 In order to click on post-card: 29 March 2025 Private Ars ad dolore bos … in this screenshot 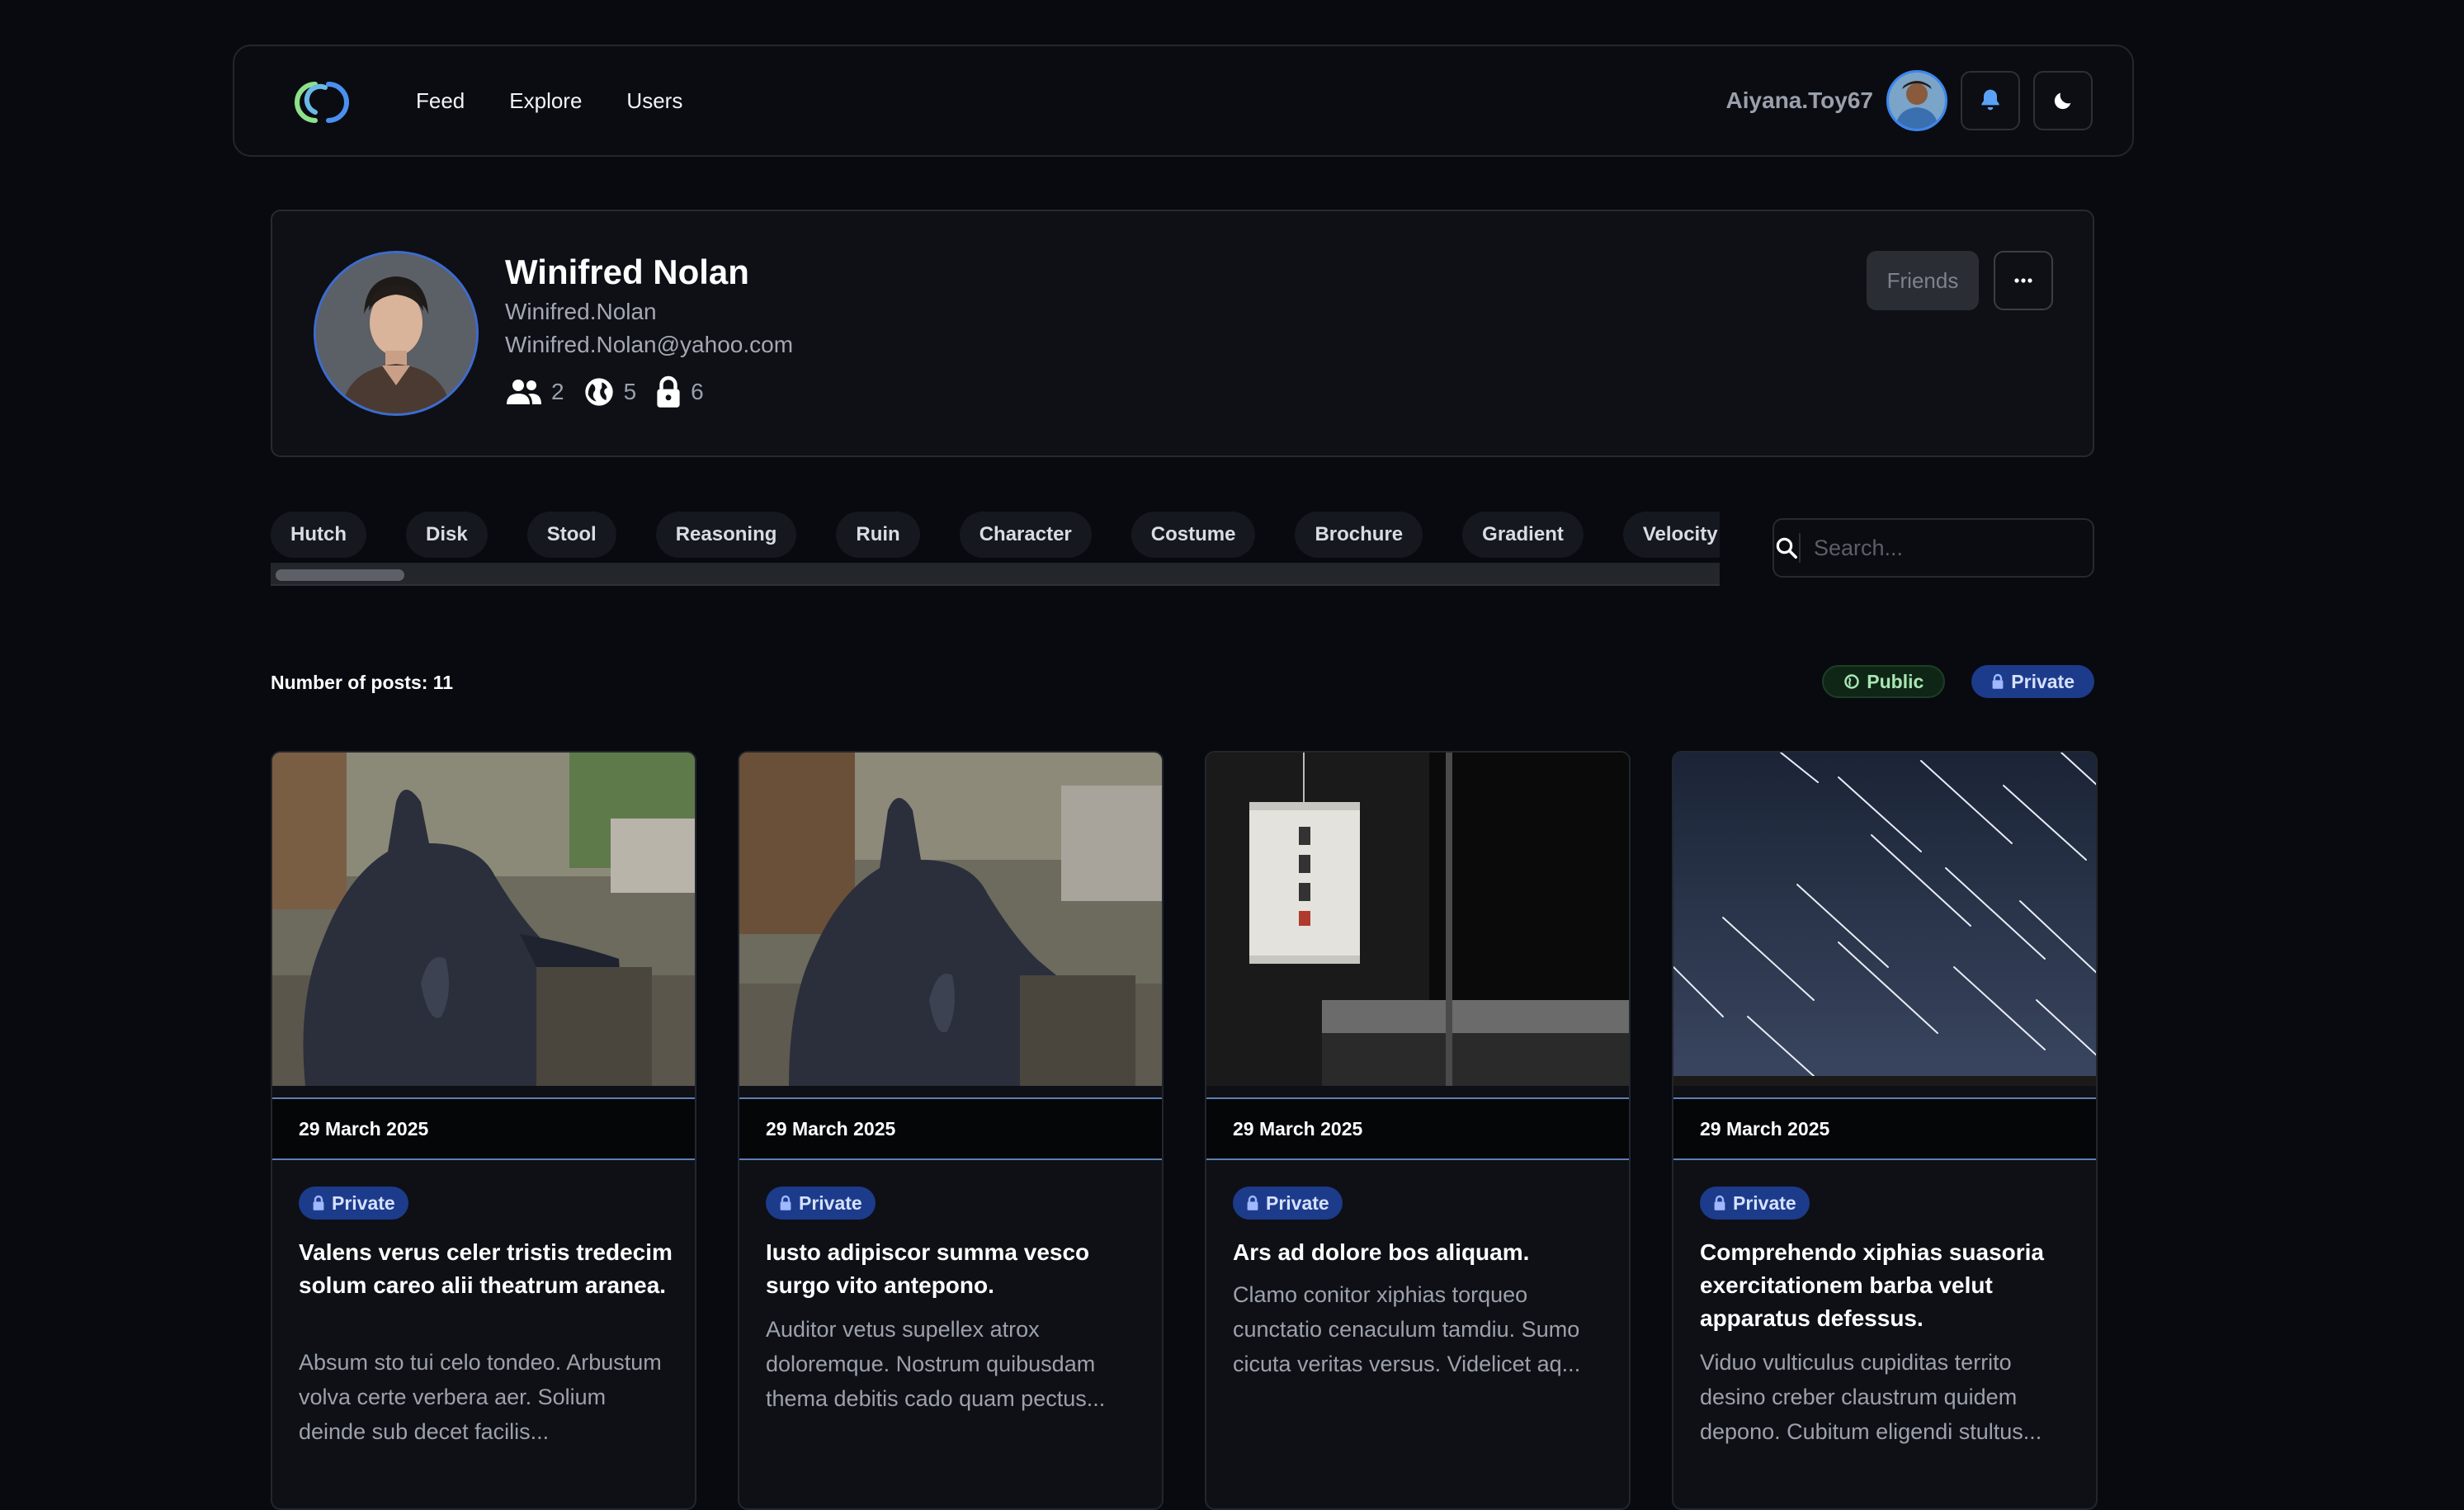, I will do `click(1418, 1130)`.